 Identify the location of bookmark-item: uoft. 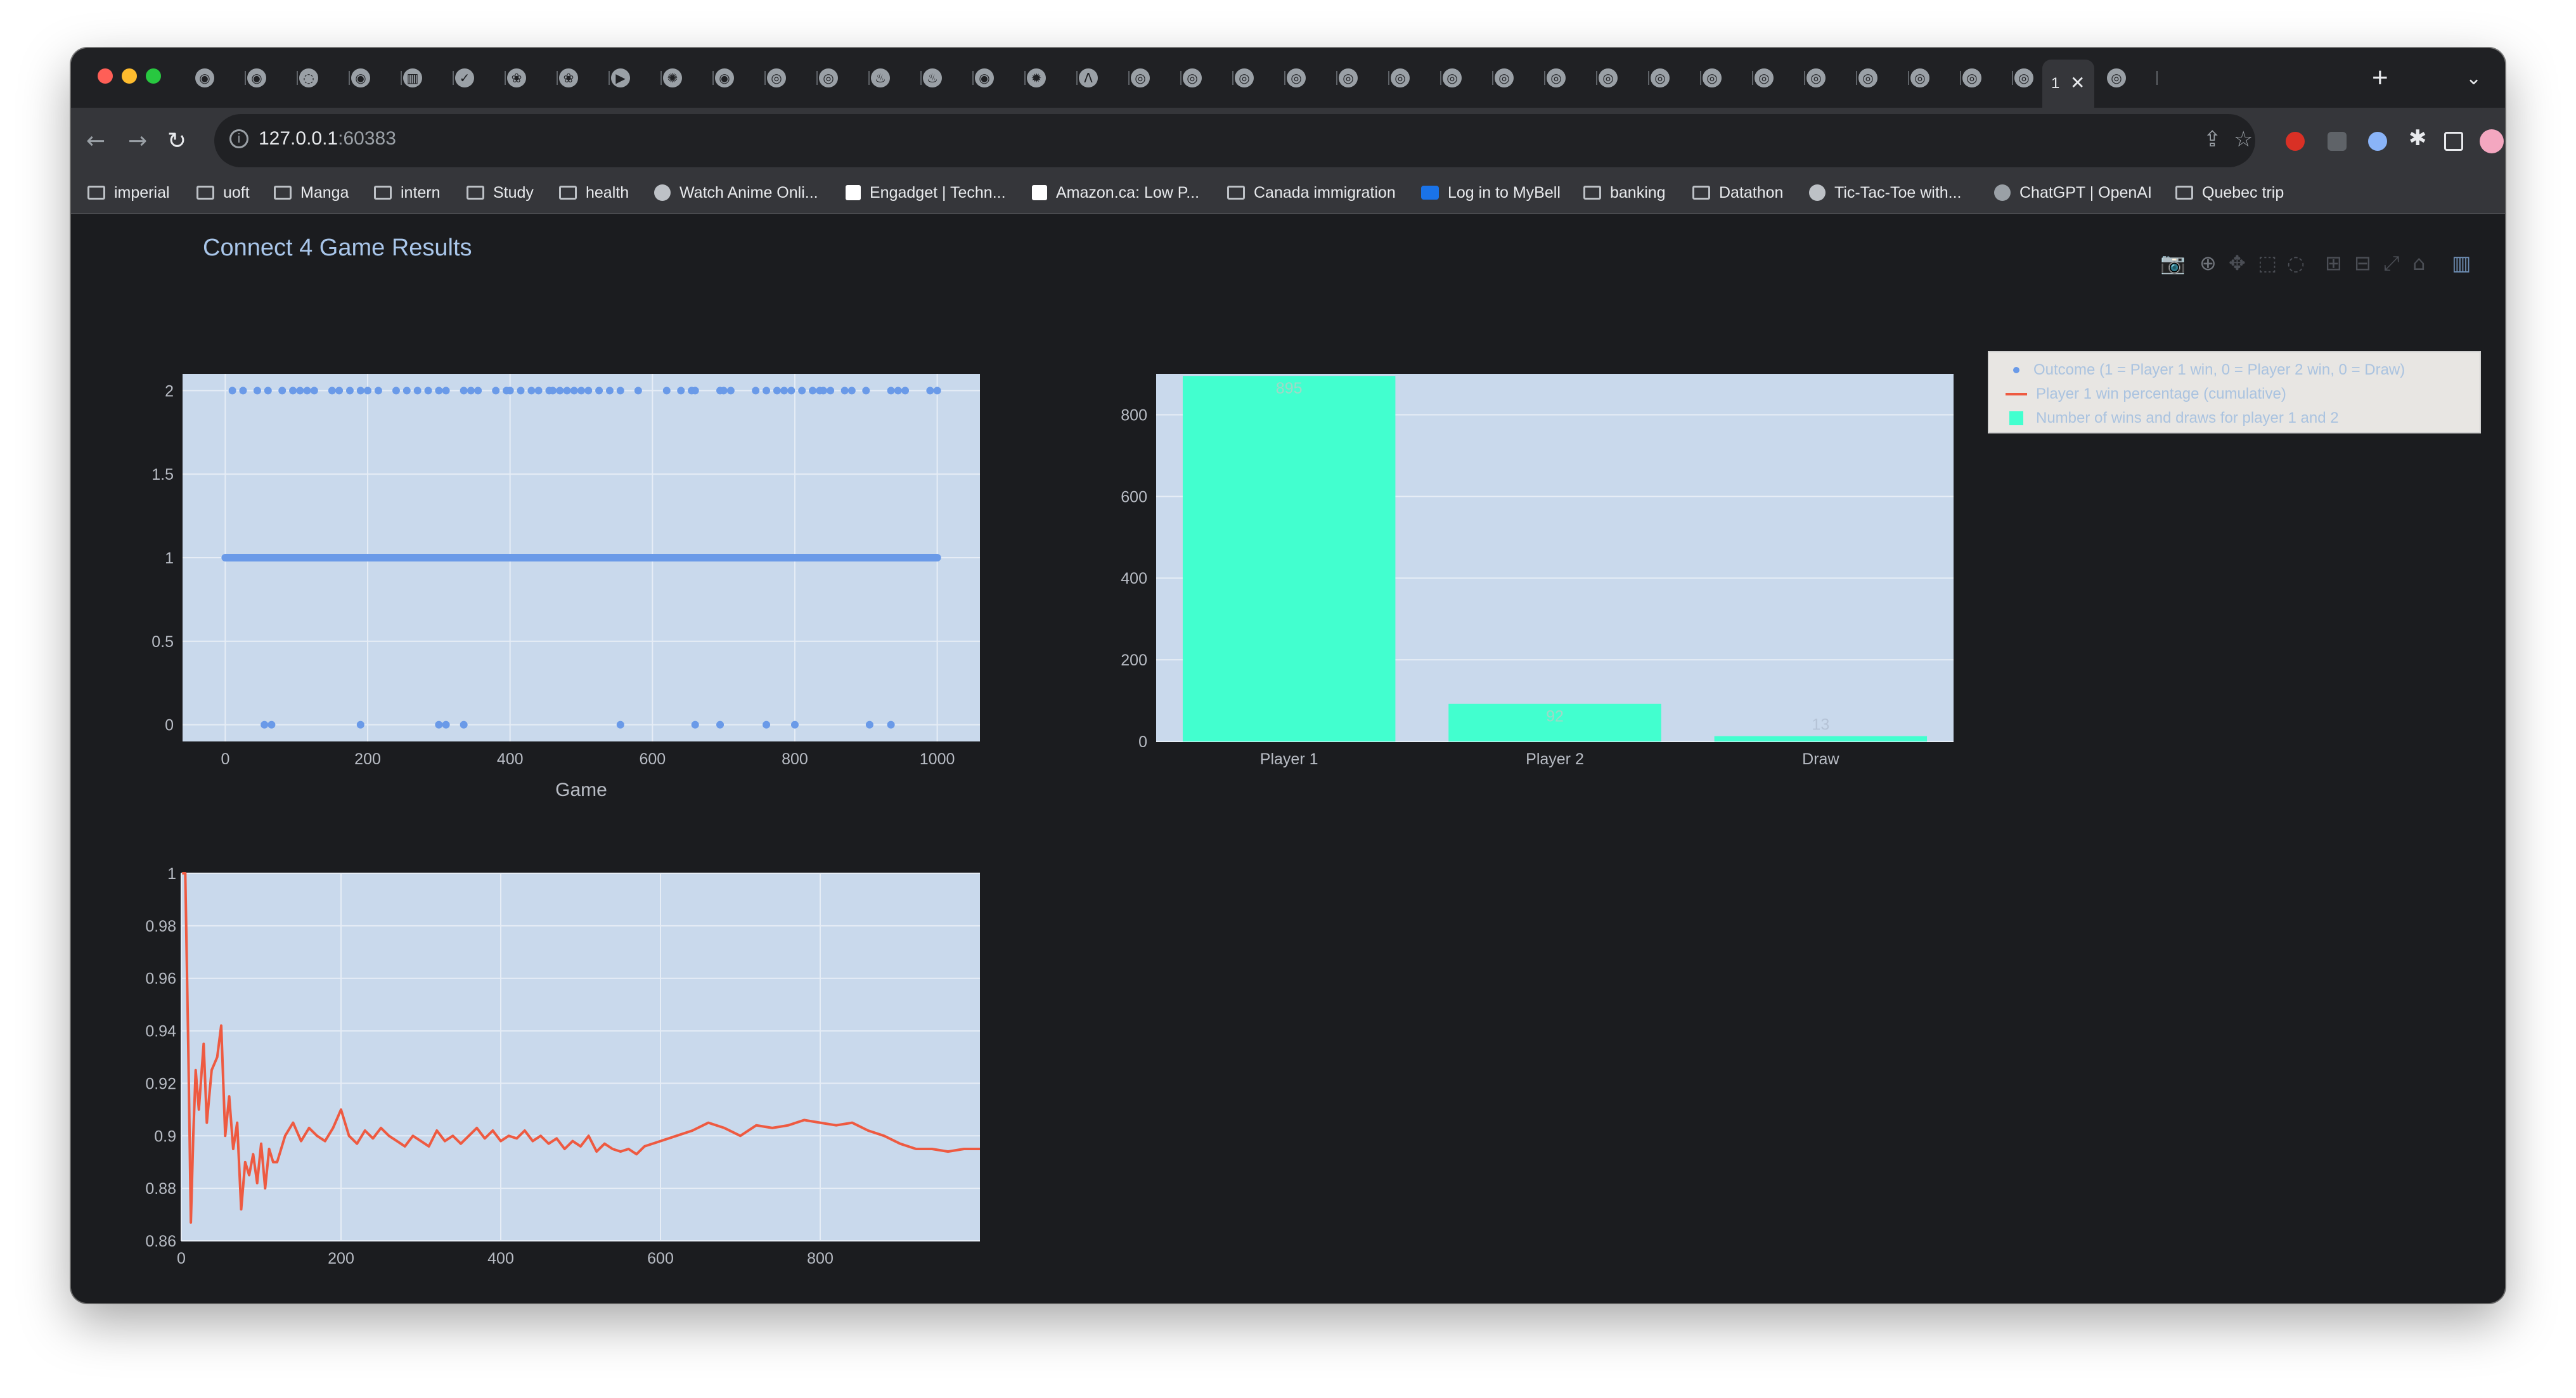
(223, 192).